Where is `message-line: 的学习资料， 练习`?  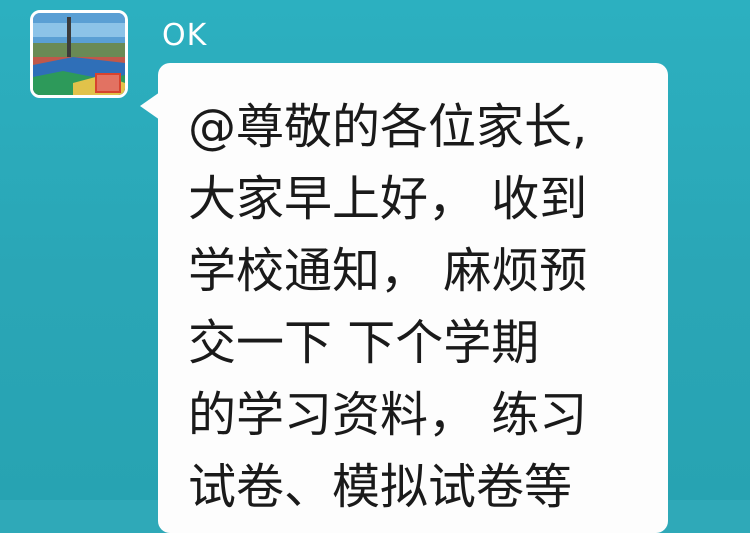 message-line: 的学习资料， 练习 is located at coordinates (388, 415).